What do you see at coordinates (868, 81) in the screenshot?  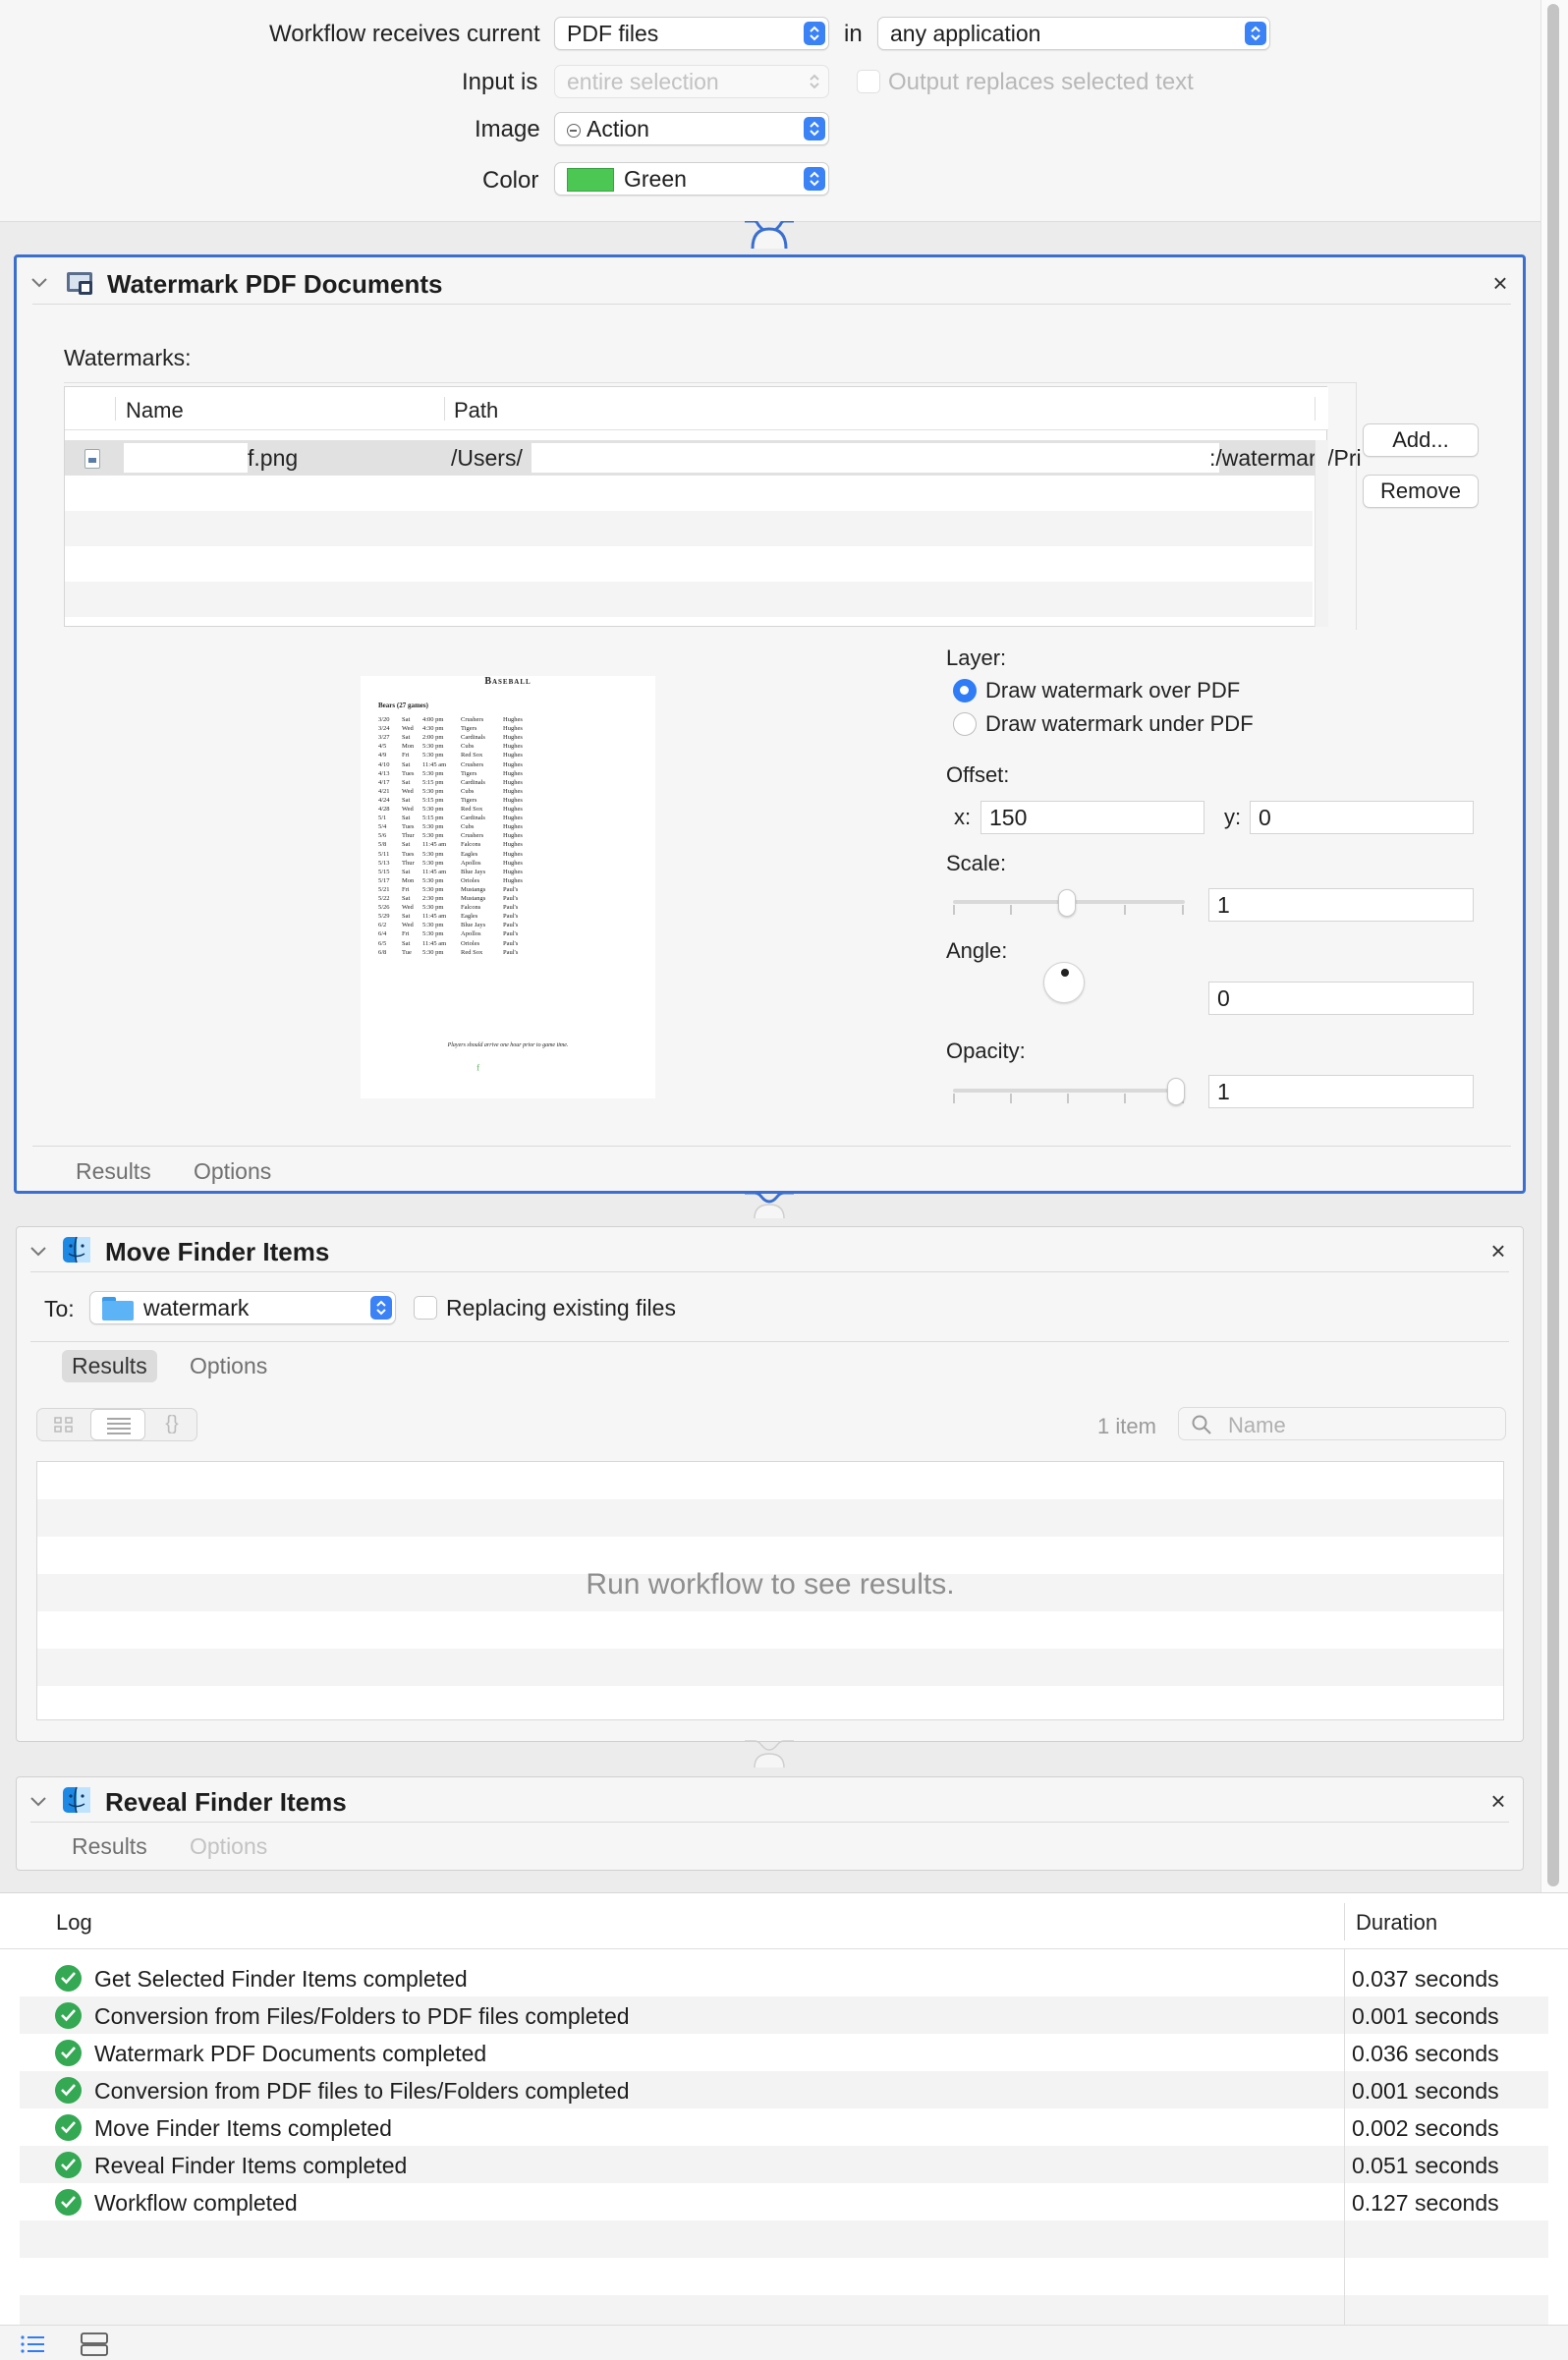 I see `output-replaces-checkbox` at bounding box center [868, 81].